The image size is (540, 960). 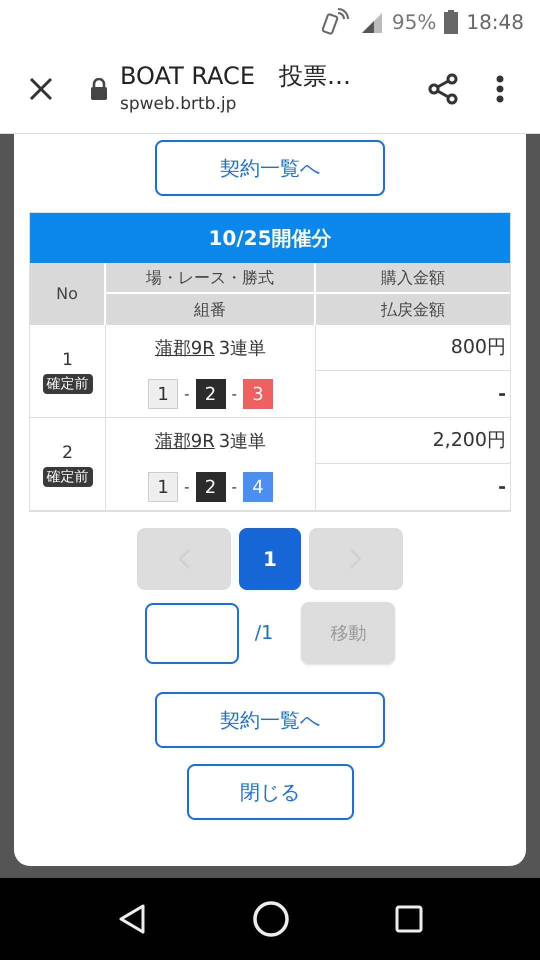 I want to click on close-button: 閉じる, so click(x=270, y=792).